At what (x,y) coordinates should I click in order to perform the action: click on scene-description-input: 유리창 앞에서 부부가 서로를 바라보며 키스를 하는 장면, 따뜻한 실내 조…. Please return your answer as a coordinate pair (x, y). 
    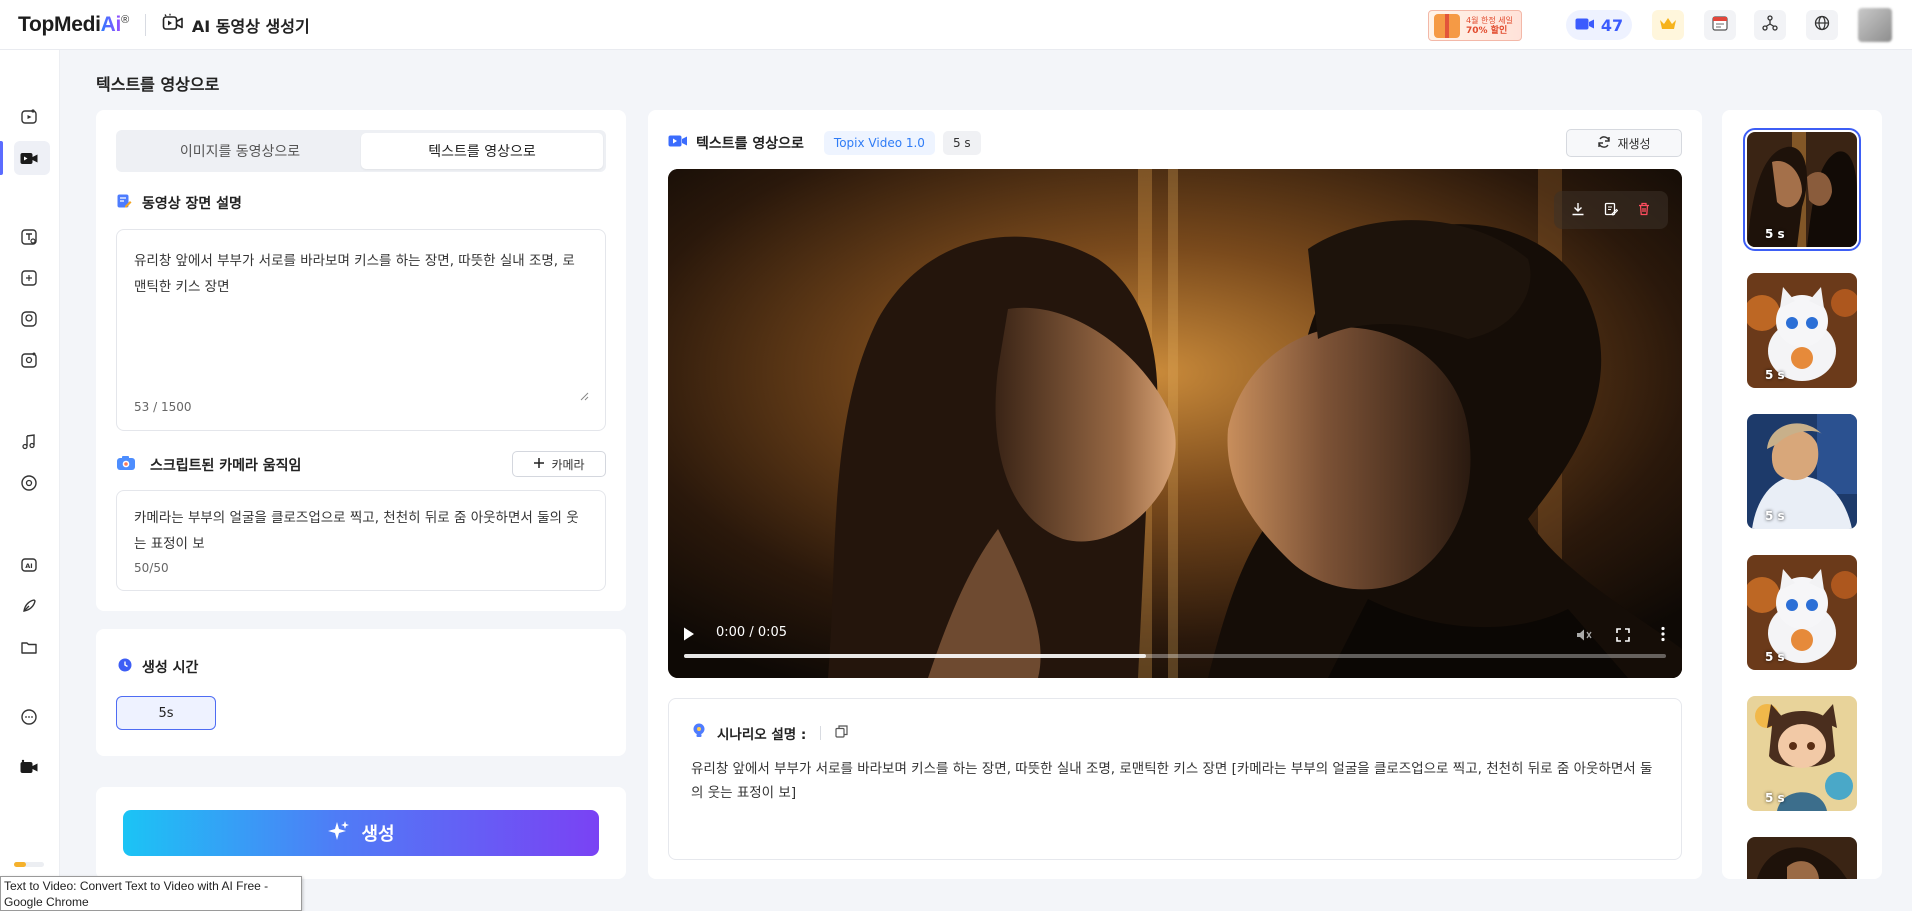
    Looking at the image, I should click on (361, 330).